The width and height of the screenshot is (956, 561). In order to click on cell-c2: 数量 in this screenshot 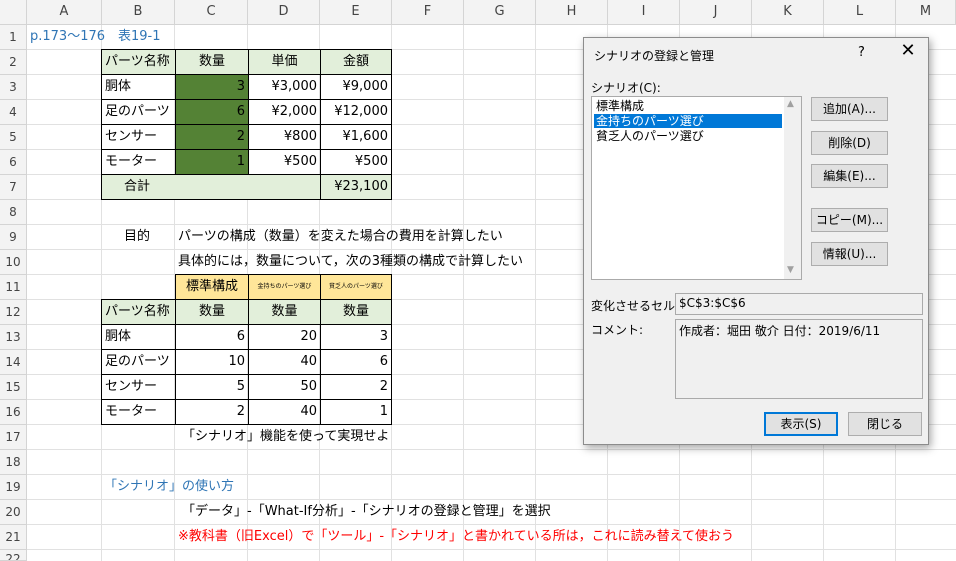, I will do `click(212, 62)`.